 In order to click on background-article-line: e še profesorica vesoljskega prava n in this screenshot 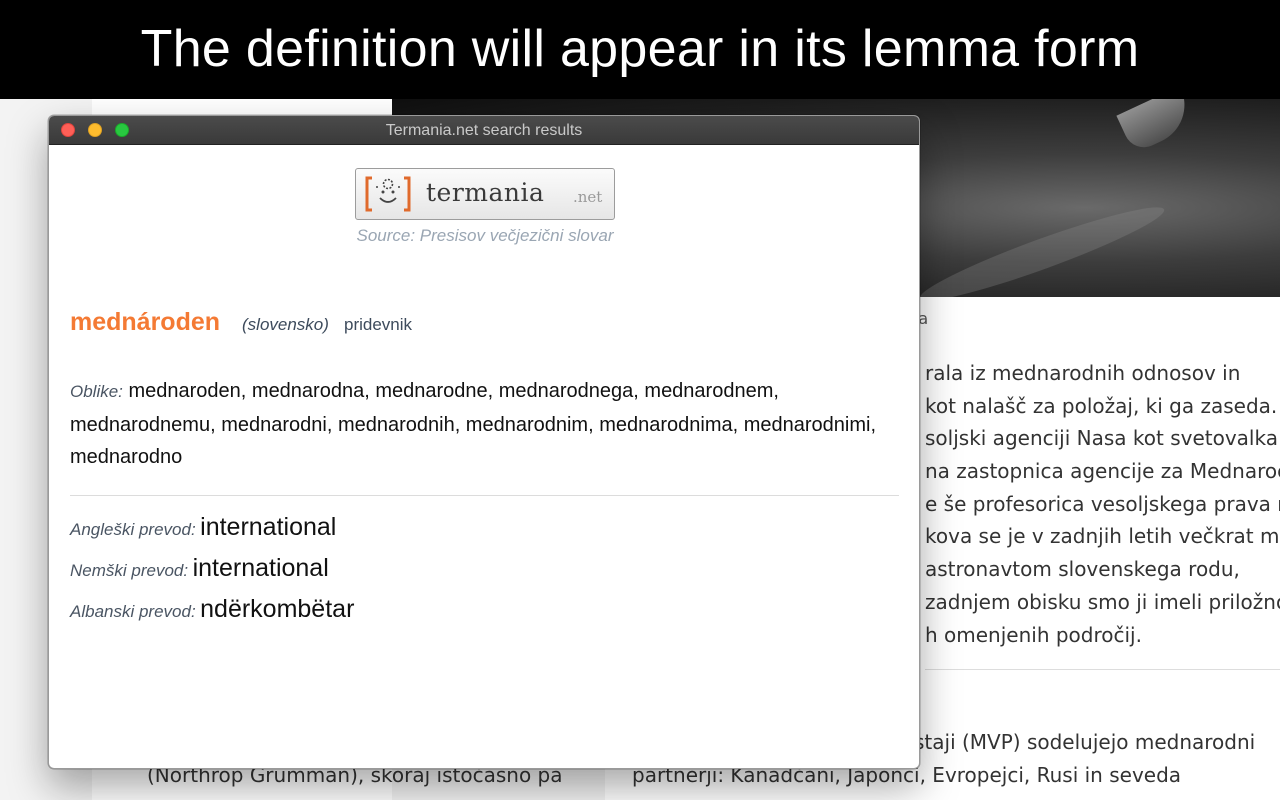, I will do `click(1102, 503)`.